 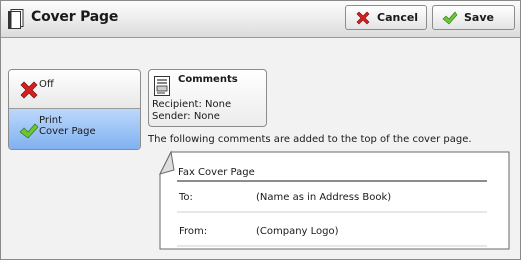 I want to click on cancel-button: Cancel, so click(x=386, y=17).